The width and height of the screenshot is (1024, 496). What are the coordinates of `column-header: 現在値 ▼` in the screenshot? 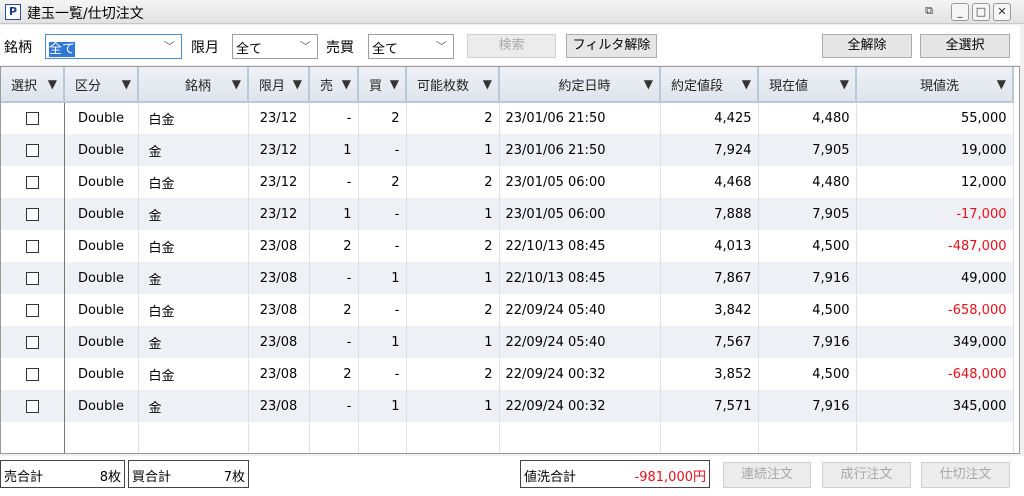 It's located at (807, 85).